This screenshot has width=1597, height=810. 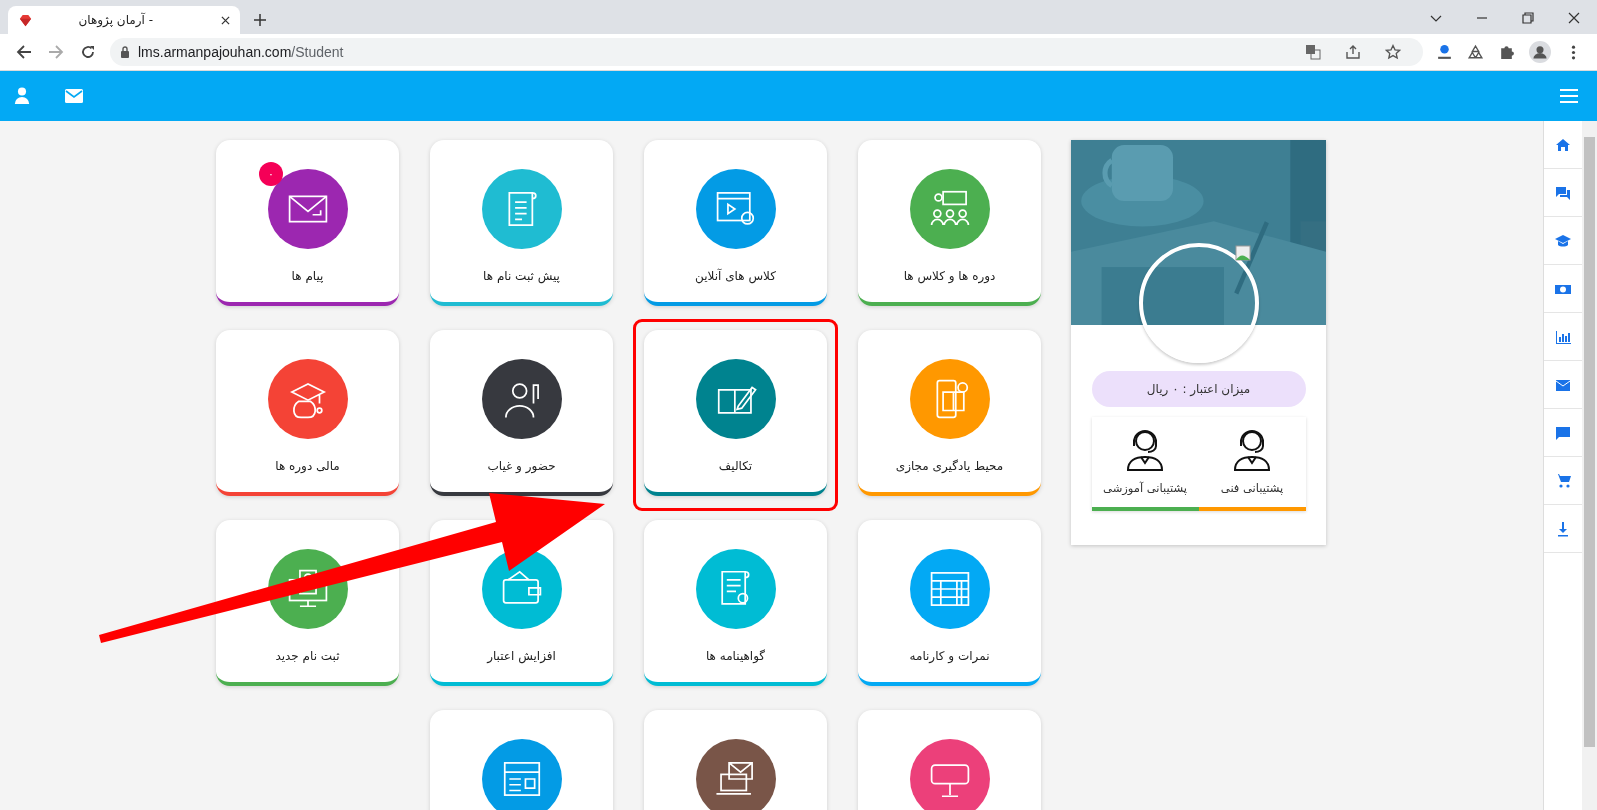 I want to click on download-icon, so click(x=1563, y=528).